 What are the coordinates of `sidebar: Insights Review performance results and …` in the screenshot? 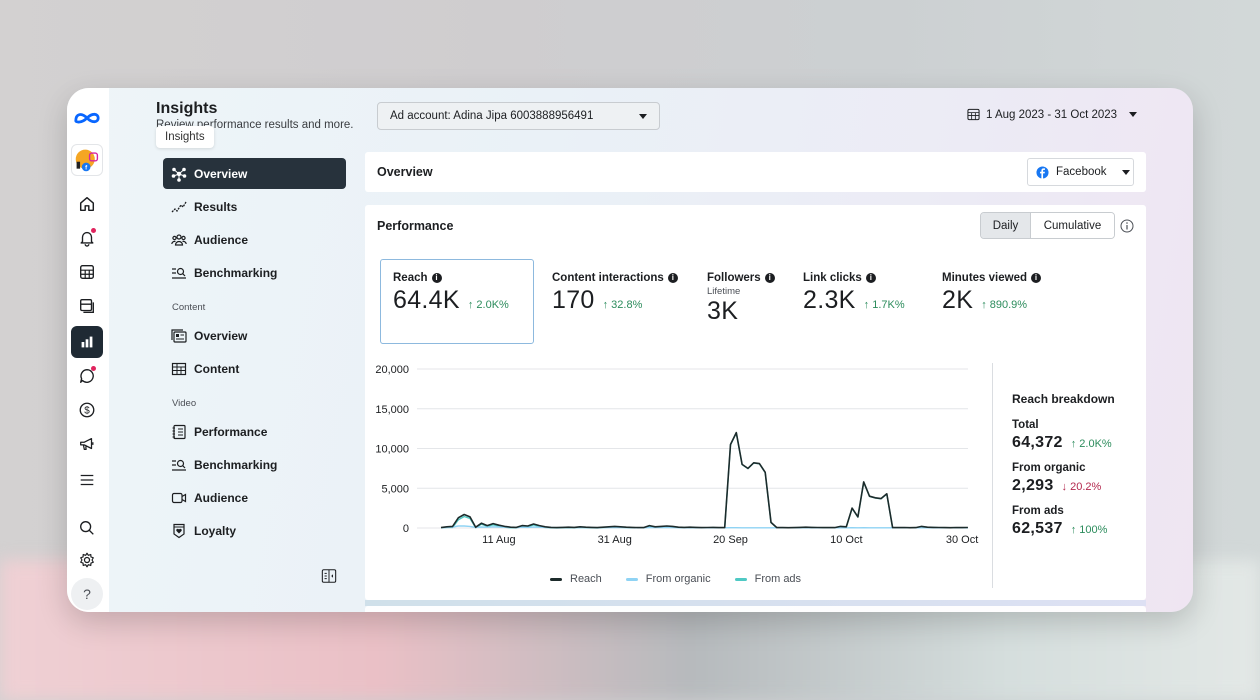 It's located at (234, 350).